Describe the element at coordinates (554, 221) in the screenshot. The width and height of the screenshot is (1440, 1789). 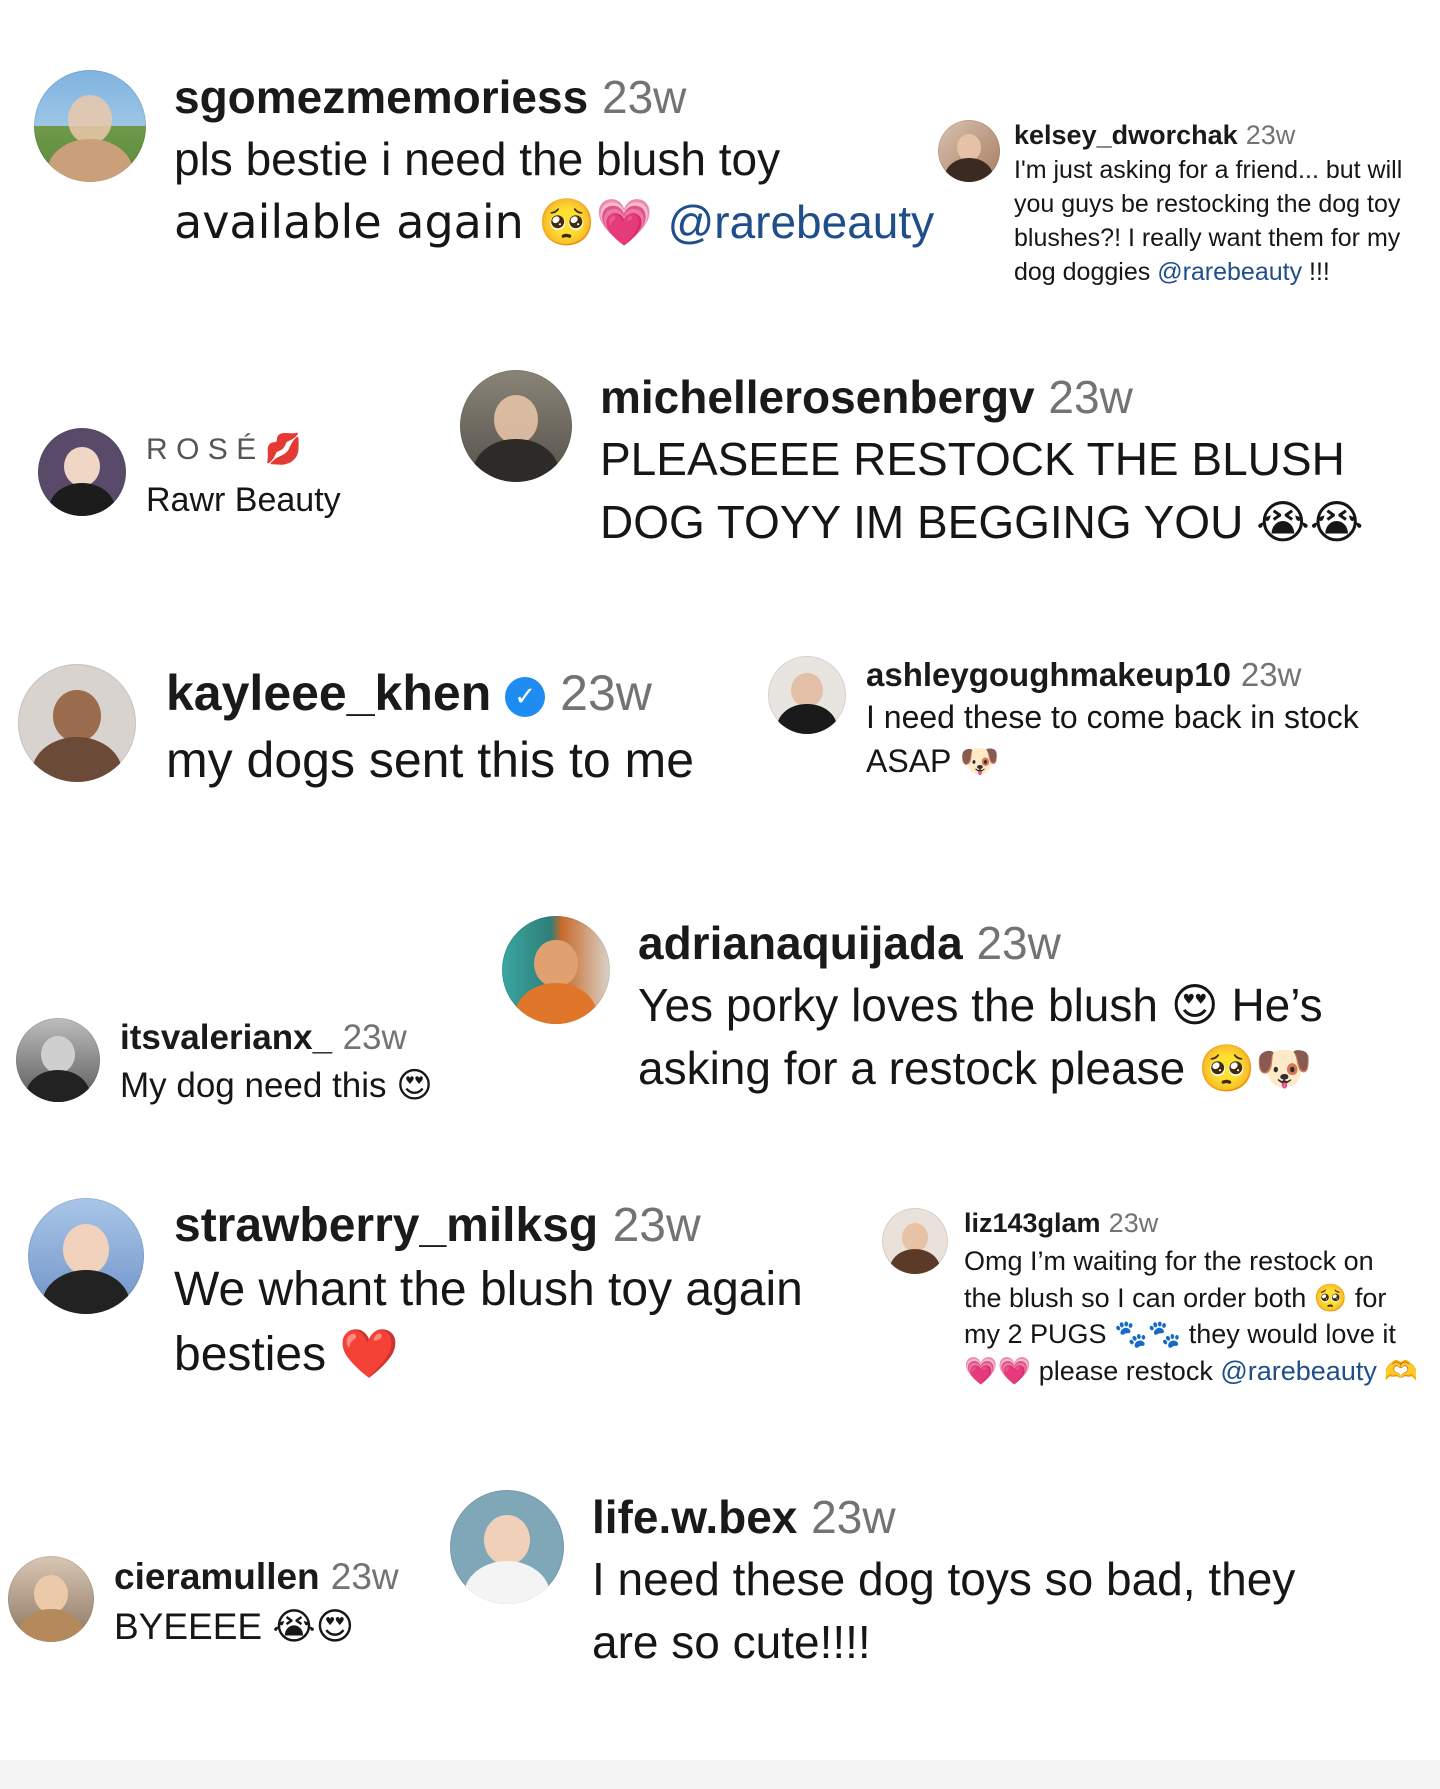
I see `comment-line: available again 🥺💗 @rarebeauty` at that location.